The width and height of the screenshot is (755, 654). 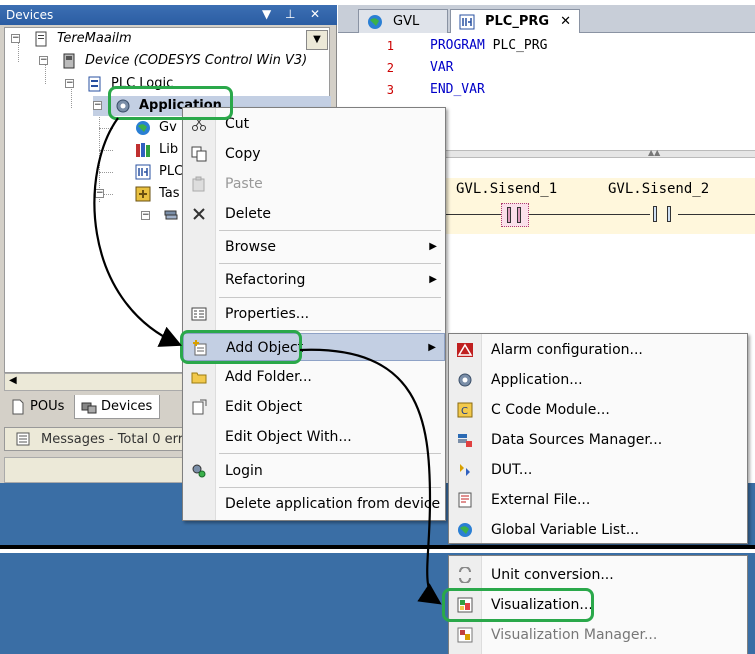 I want to click on dut-icon, so click(x=465, y=470).